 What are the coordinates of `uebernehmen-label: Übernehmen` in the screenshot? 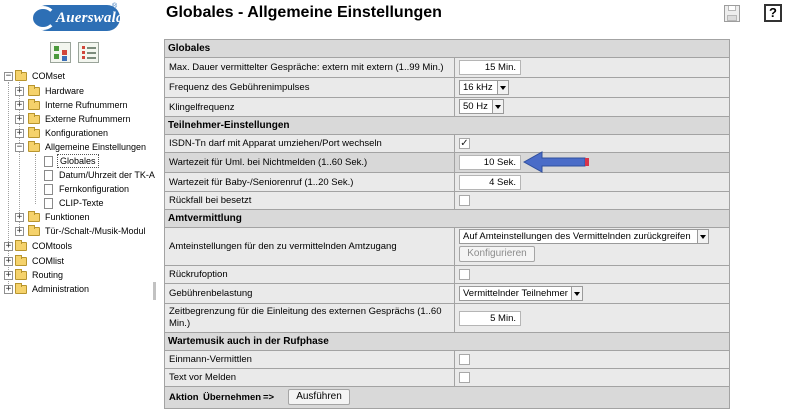 It's located at (232, 397).